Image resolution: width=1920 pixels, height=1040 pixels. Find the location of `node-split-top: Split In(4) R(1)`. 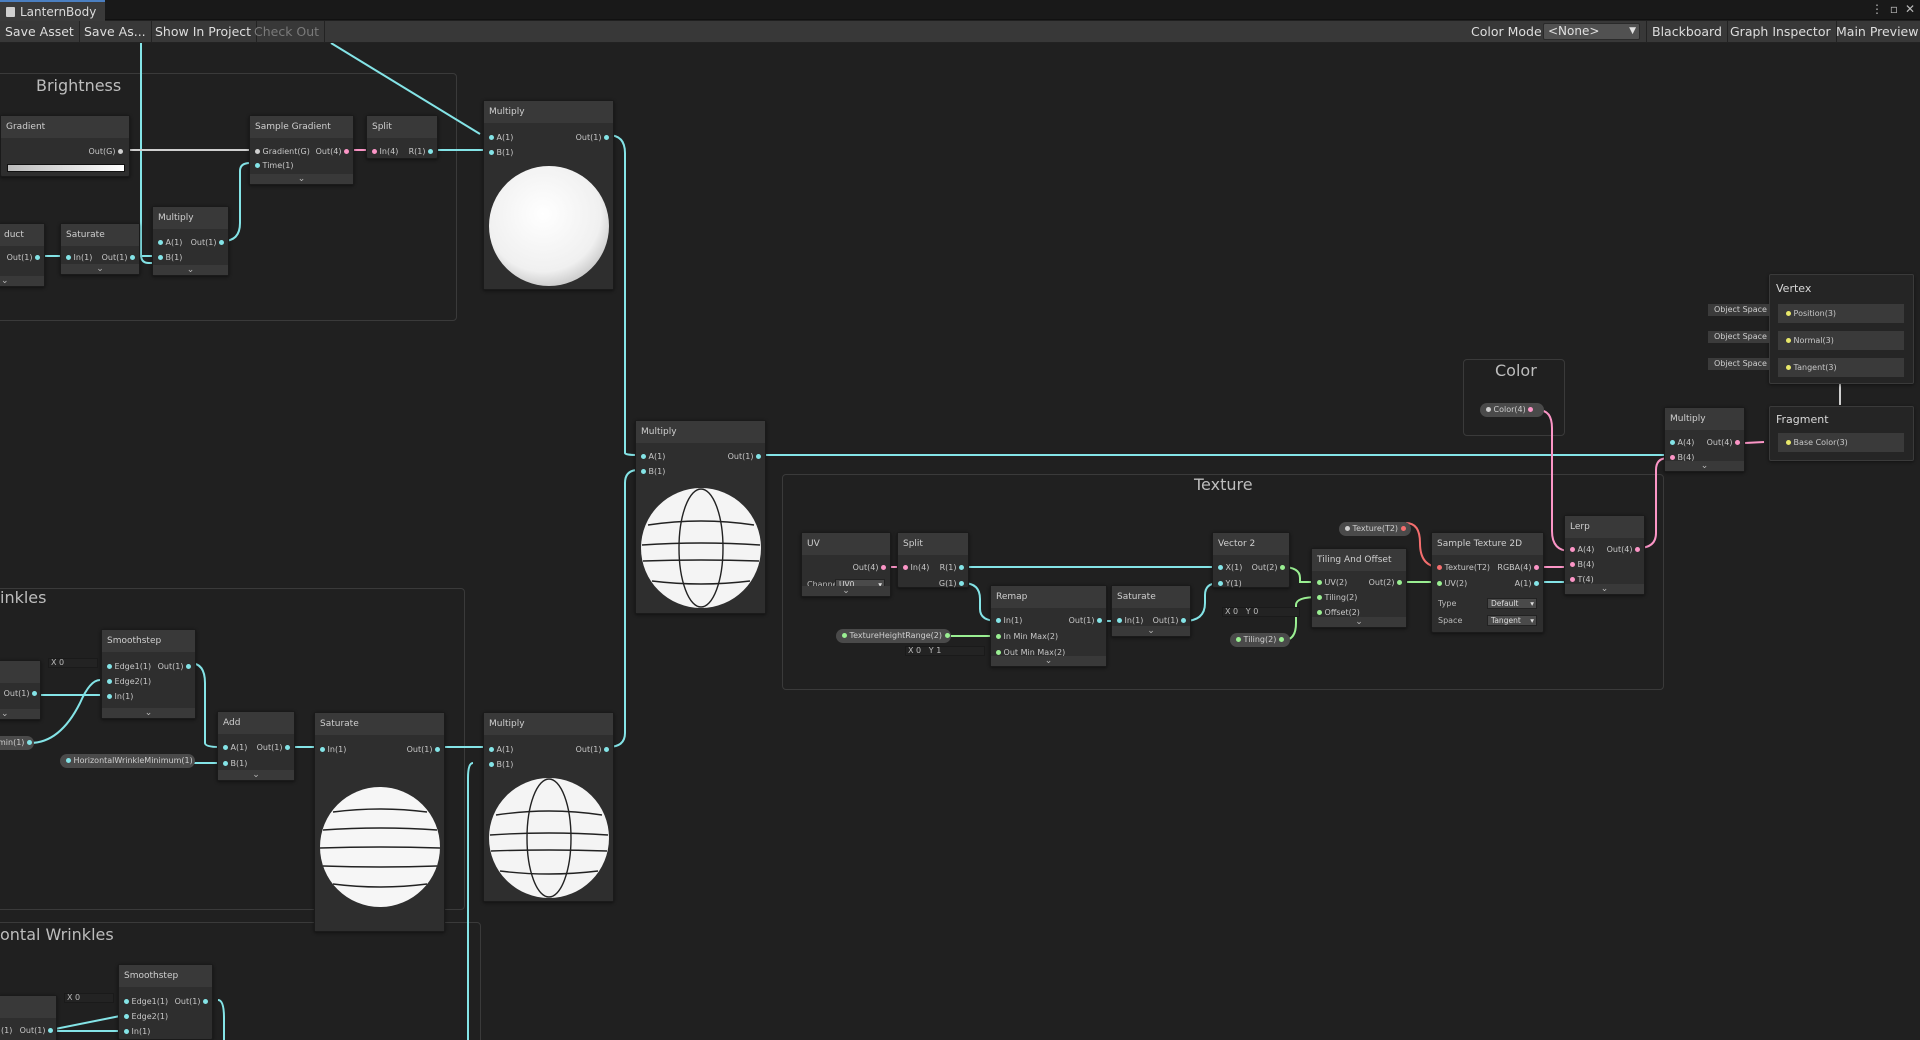

node-split-top: Split In(4) R(1) is located at coordinates (402, 137).